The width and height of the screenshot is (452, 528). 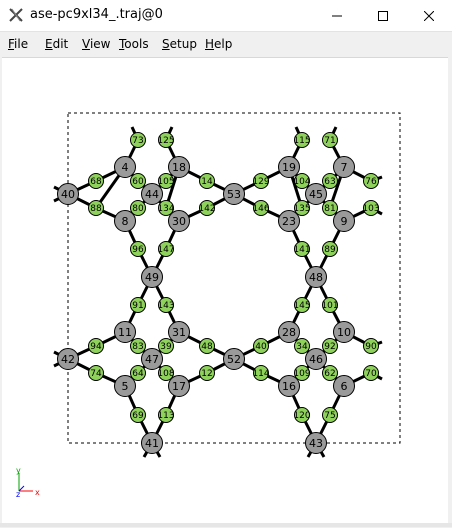 I want to click on atom-green-88: 88, so click(x=96, y=208).